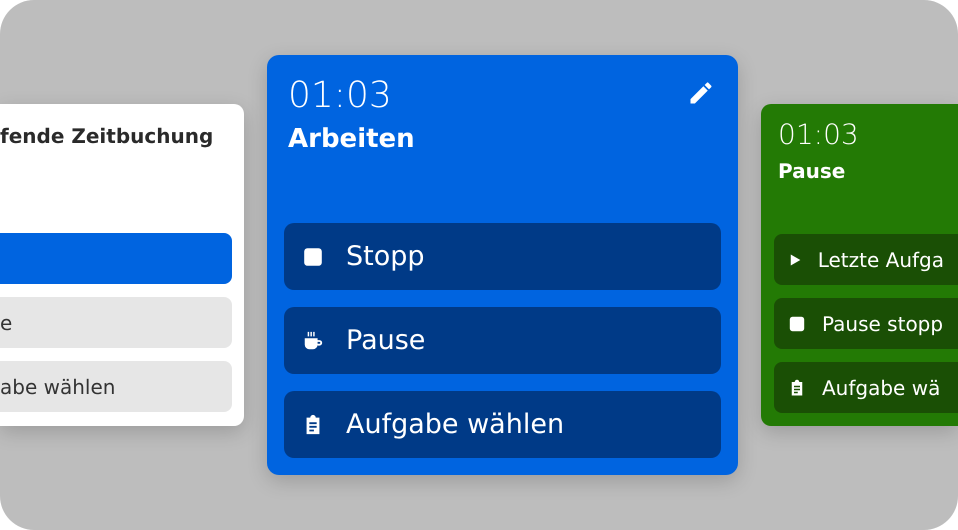 Image resolution: width=958 pixels, height=530 pixels. Describe the element at coordinates (116, 322) in the screenshot. I see `action-button: e` at that location.